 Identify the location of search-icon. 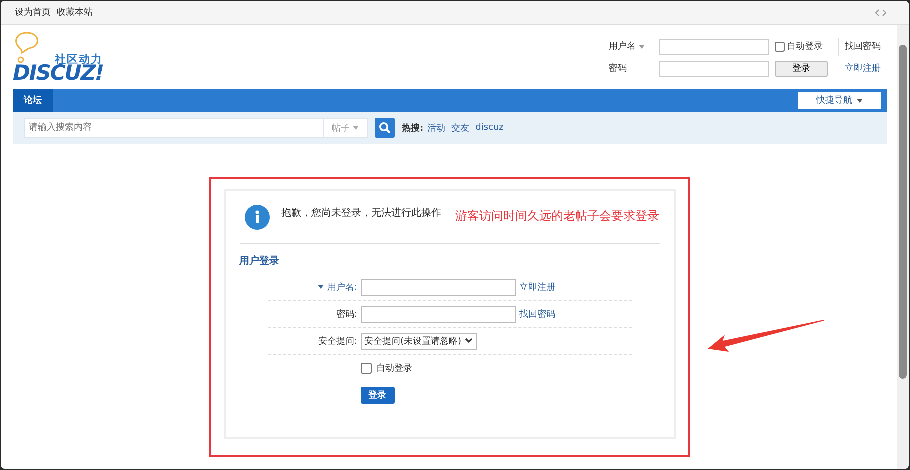
(385, 128).